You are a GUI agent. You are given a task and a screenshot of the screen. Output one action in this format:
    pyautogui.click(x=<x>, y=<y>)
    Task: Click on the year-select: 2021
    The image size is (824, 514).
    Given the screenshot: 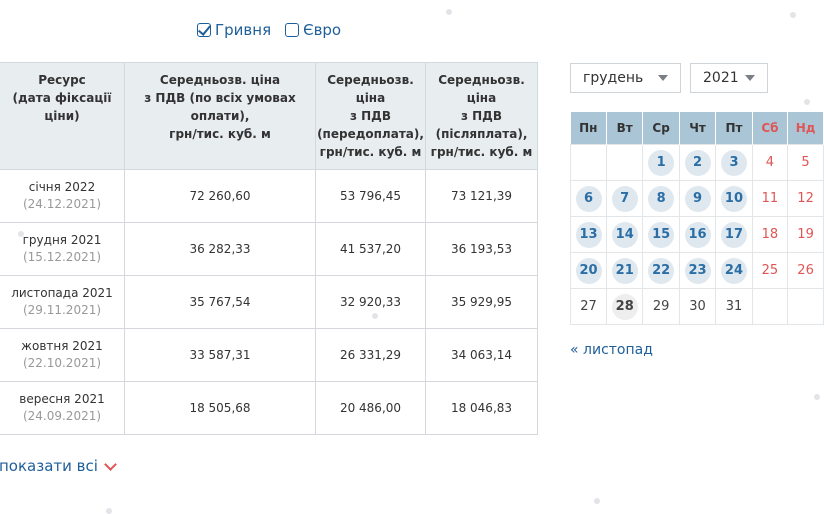 What is the action you would take?
    pyautogui.click(x=729, y=78)
    